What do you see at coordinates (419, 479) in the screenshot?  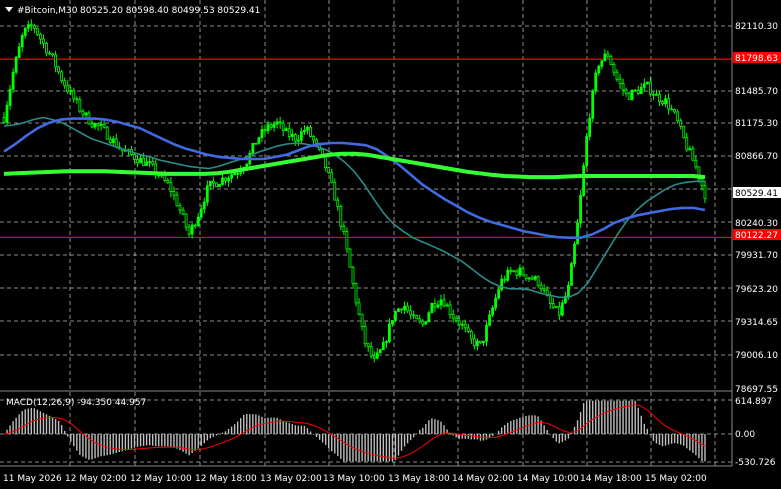 I see `time-label: 13 May 18:00` at bounding box center [419, 479].